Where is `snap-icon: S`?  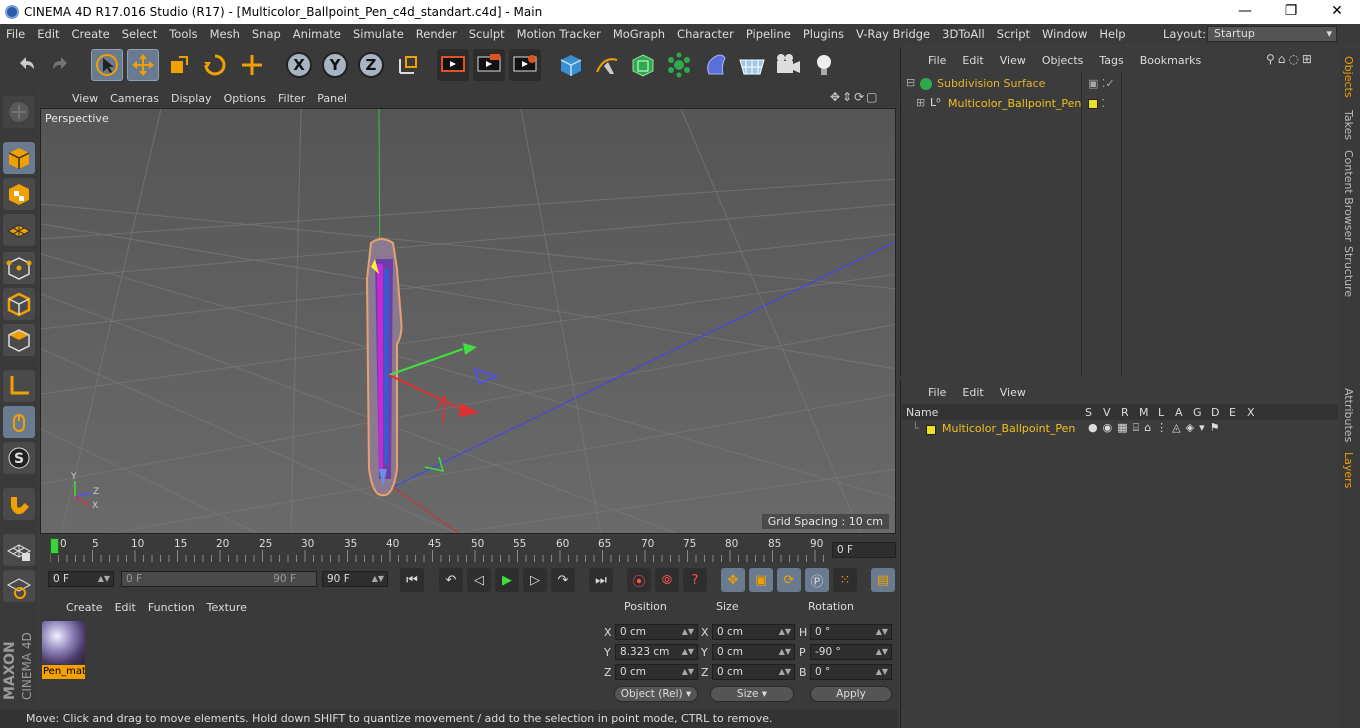 snap-icon: S is located at coordinates (19, 458).